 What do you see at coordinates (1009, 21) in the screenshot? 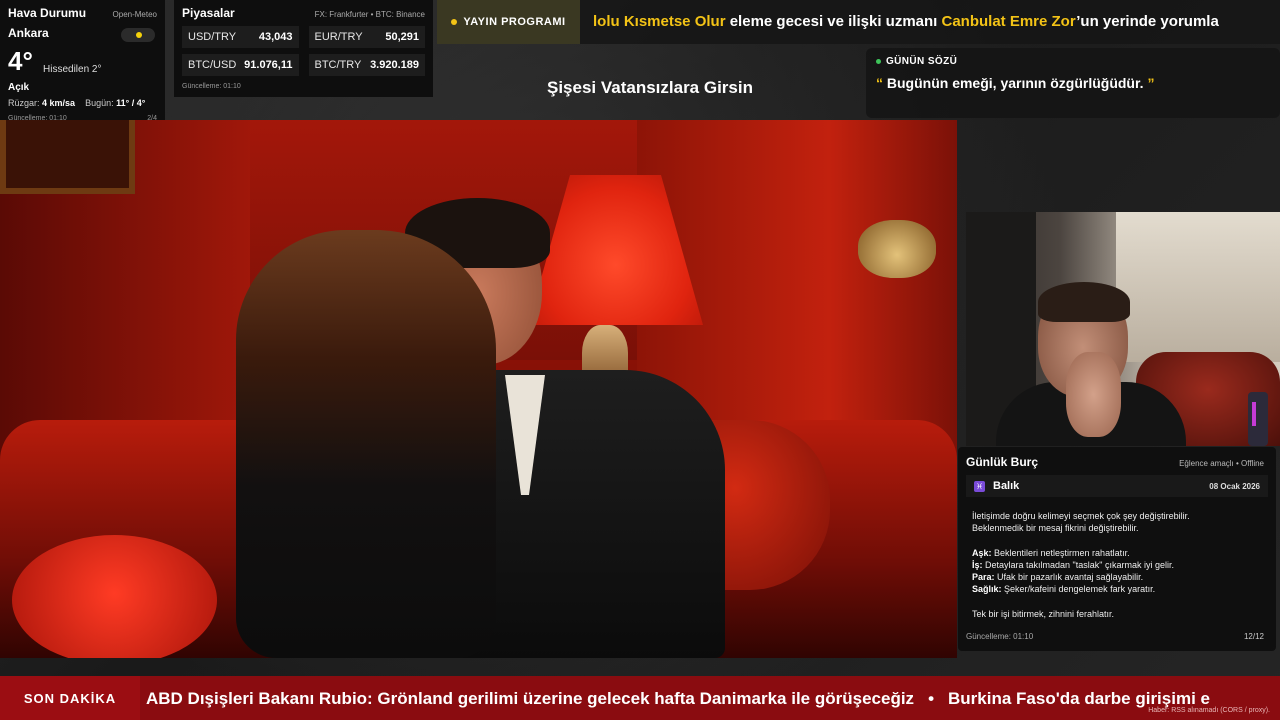
I see `schedule-highlight-guest: Canbulat Emre Zor` at bounding box center [1009, 21].